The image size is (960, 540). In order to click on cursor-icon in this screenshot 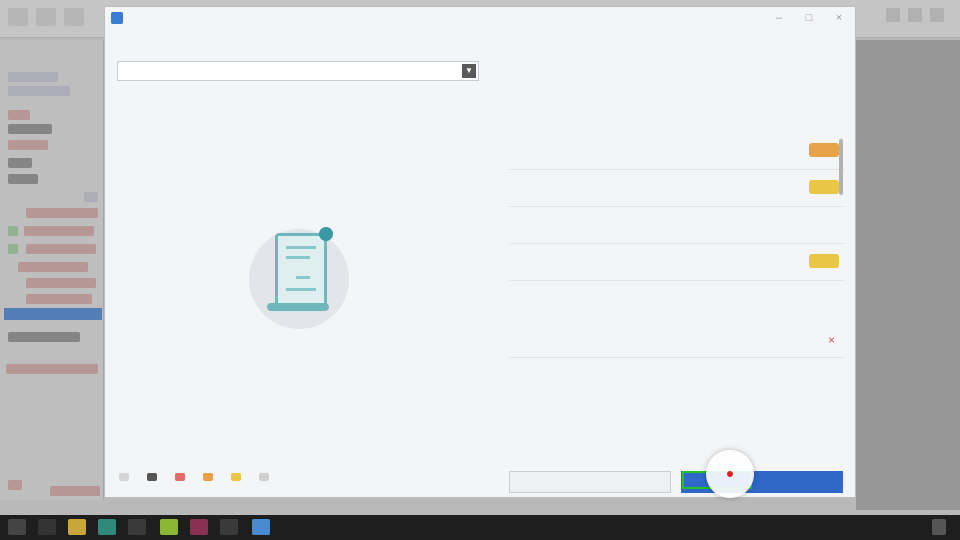, I will do `click(730, 474)`.